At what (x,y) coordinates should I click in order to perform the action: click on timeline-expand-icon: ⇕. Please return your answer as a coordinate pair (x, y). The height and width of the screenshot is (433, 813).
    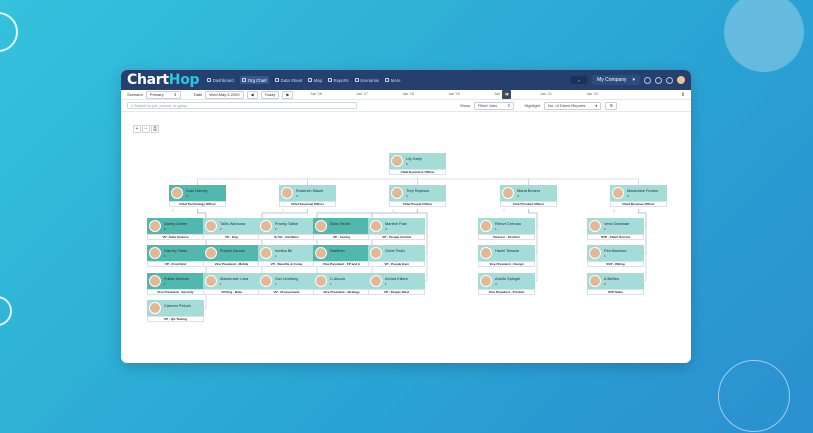
    Looking at the image, I should click on (683, 95).